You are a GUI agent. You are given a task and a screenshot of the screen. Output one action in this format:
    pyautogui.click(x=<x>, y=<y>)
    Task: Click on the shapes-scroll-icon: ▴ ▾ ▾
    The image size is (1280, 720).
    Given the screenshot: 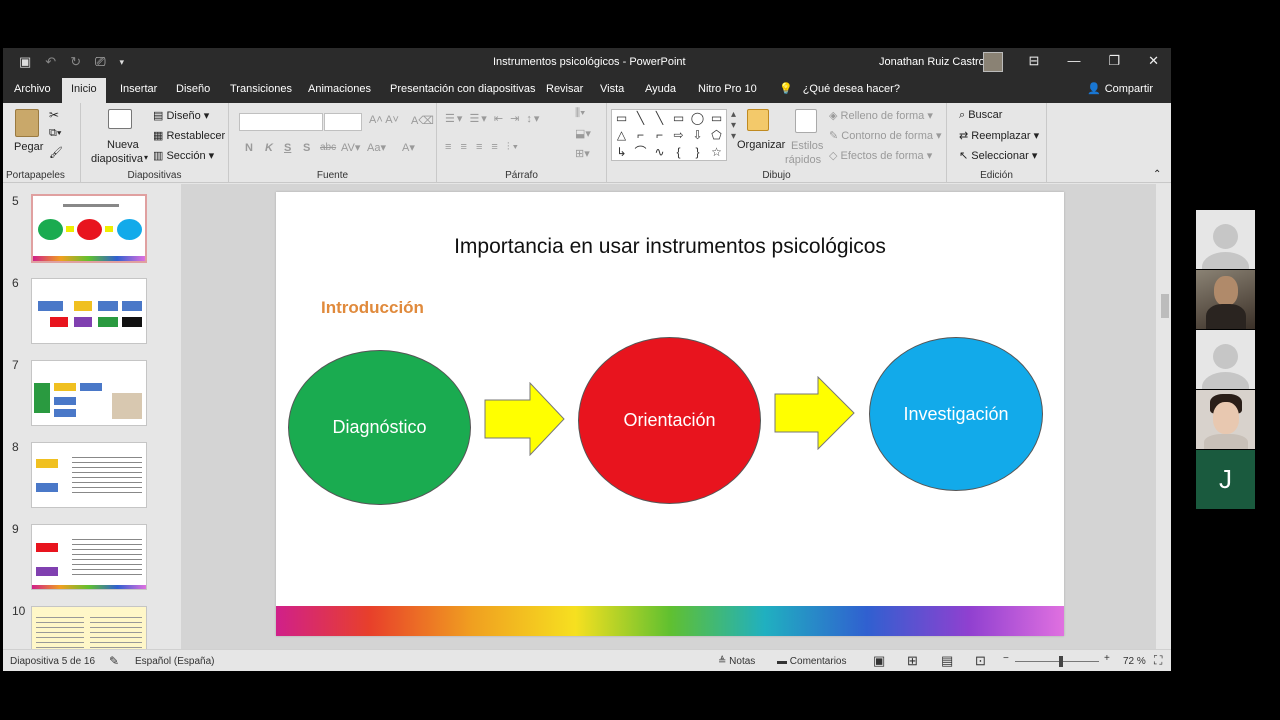 What is the action you would take?
    pyautogui.click(x=733, y=125)
    